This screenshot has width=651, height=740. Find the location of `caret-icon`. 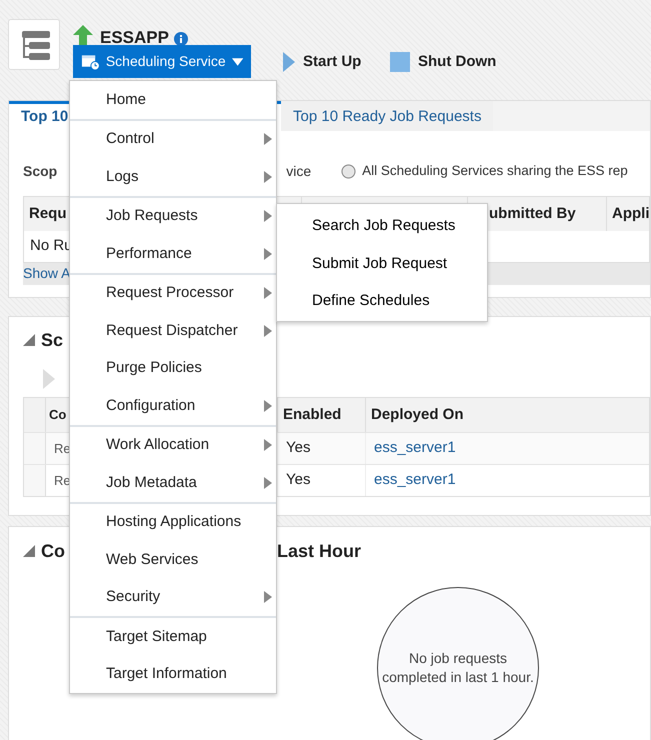

caret-icon is located at coordinates (237, 62).